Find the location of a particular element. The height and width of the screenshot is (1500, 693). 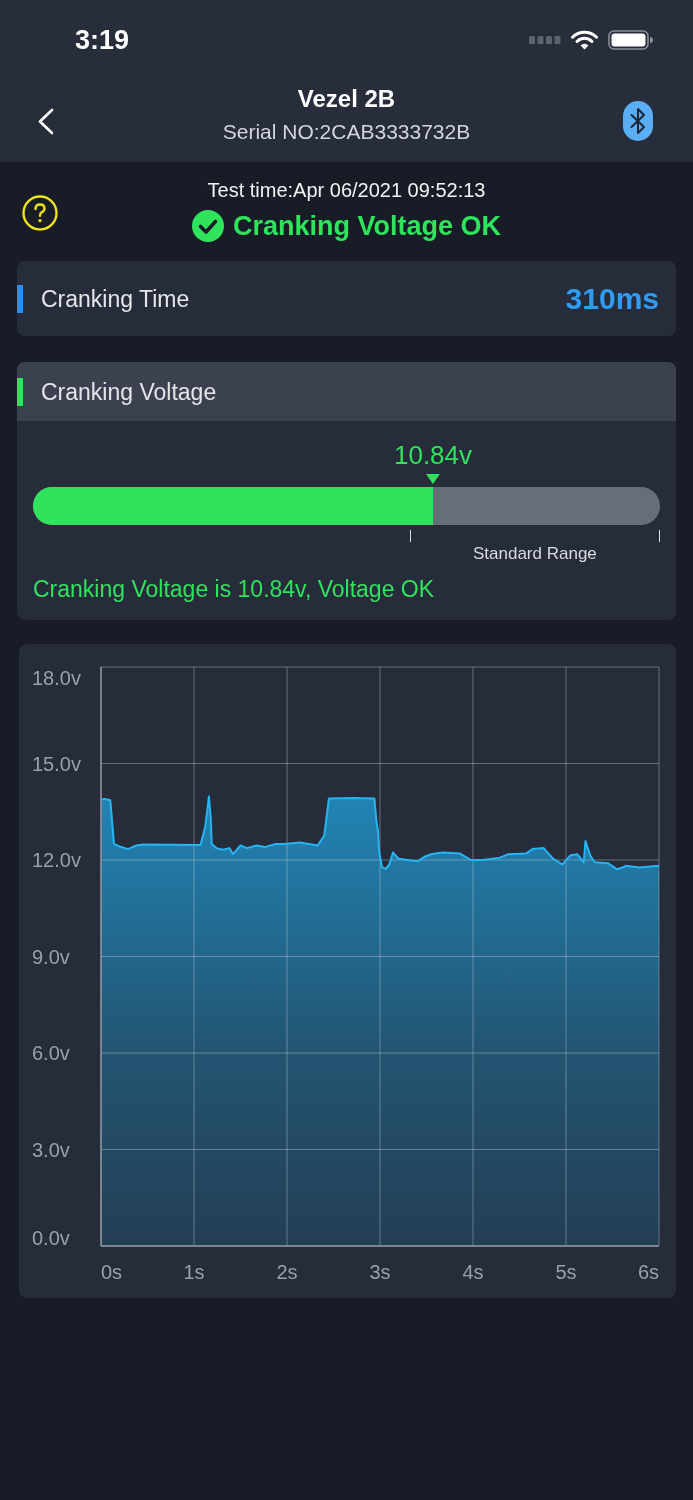

y-axis-label: 18.0v is located at coordinates (56, 678).